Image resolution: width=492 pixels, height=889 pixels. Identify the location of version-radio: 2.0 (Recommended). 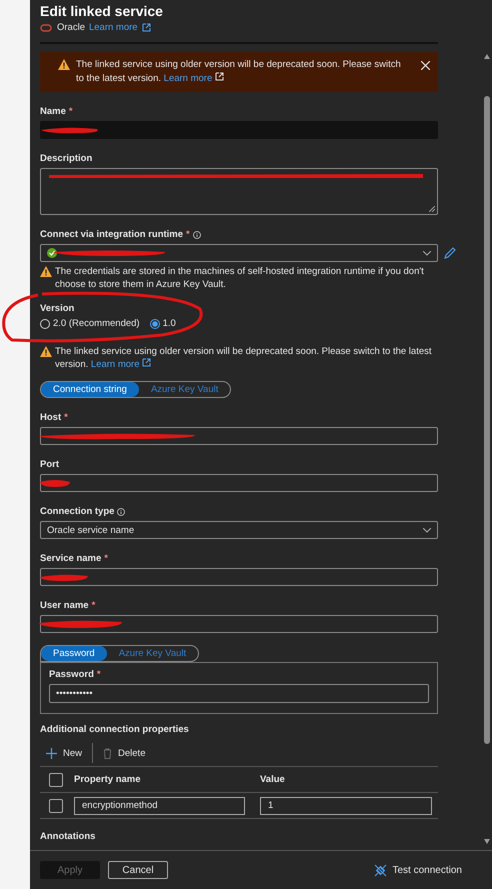
(90, 323).